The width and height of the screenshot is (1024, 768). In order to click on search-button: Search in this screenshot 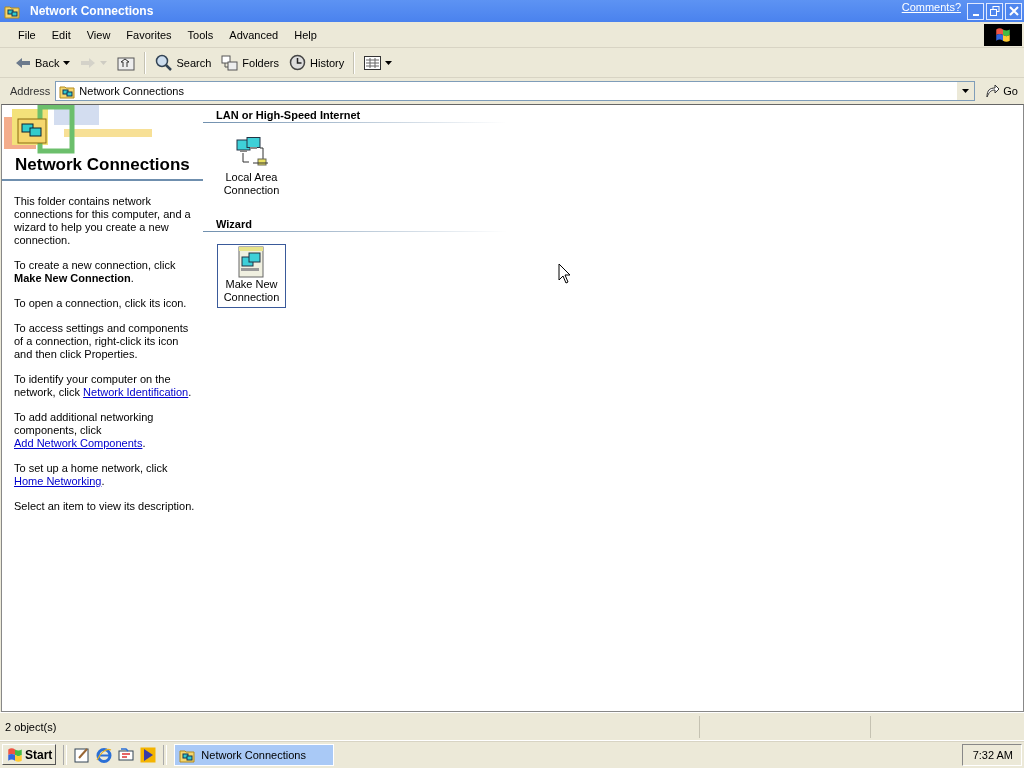, I will do `click(183, 62)`.